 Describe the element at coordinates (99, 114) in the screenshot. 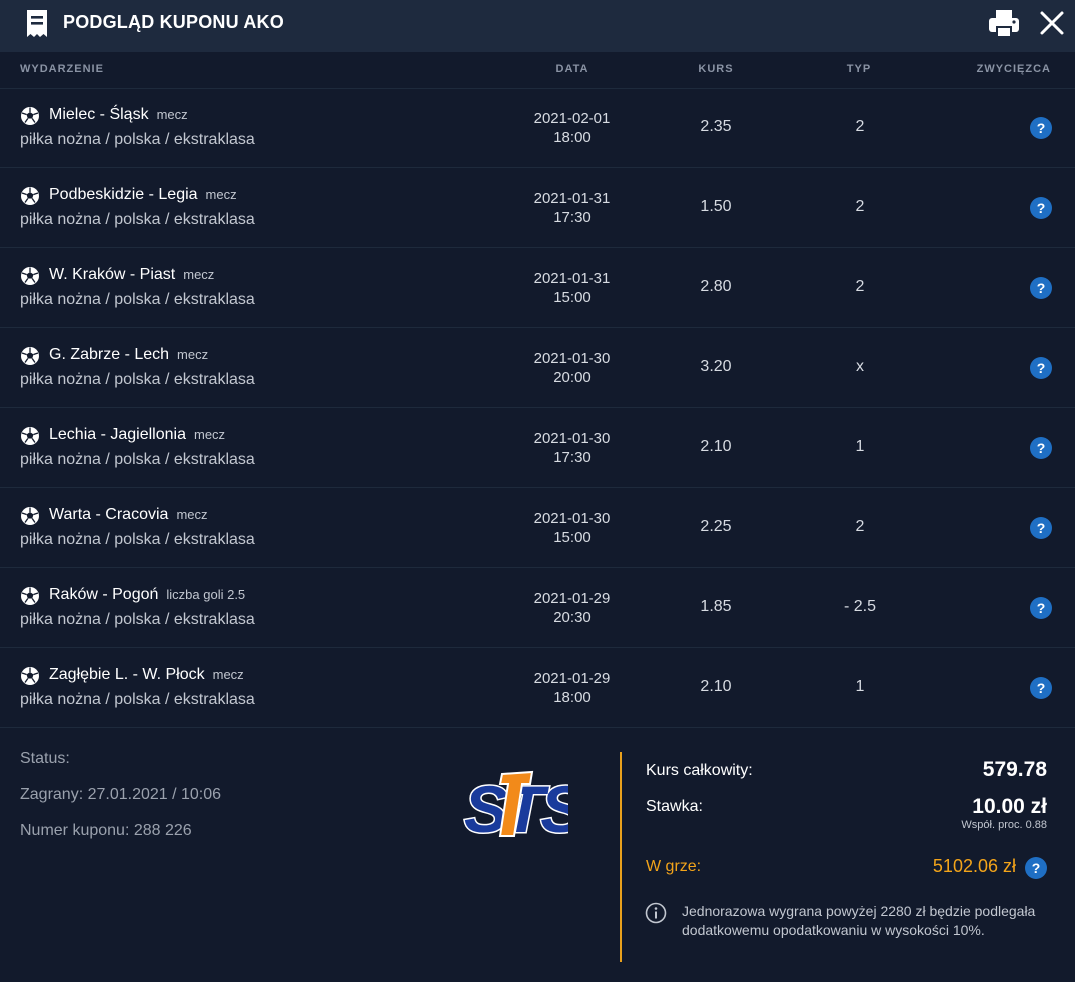

I see `event-teams: Mielec - Śląsk` at that location.